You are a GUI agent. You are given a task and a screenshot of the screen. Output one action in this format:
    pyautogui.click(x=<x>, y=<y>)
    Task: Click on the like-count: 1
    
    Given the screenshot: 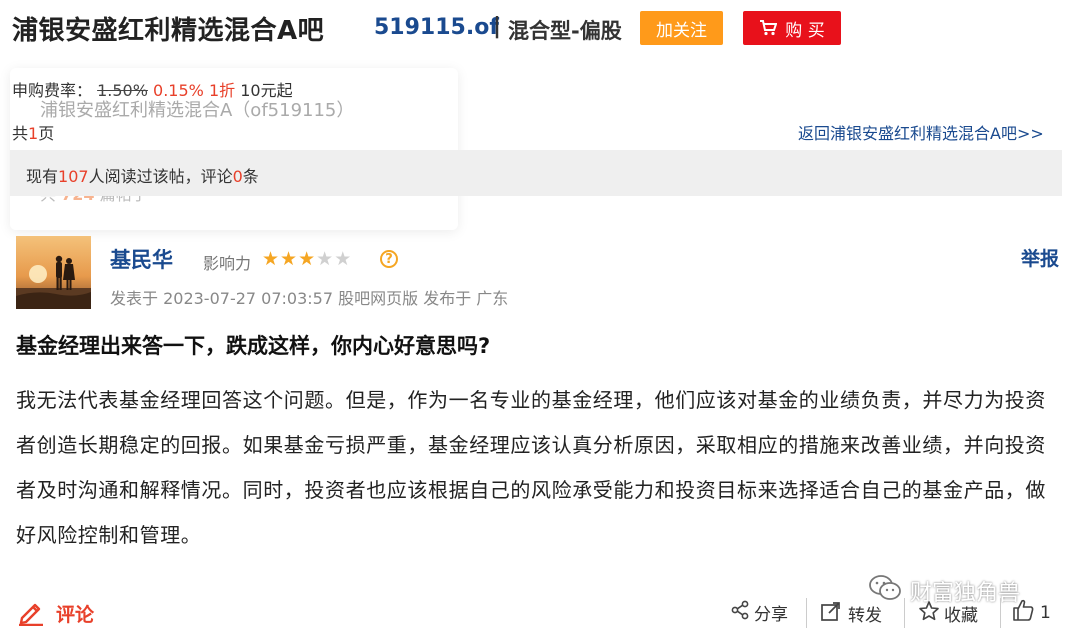 What is the action you would take?
    pyautogui.click(x=1045, y=612)
    